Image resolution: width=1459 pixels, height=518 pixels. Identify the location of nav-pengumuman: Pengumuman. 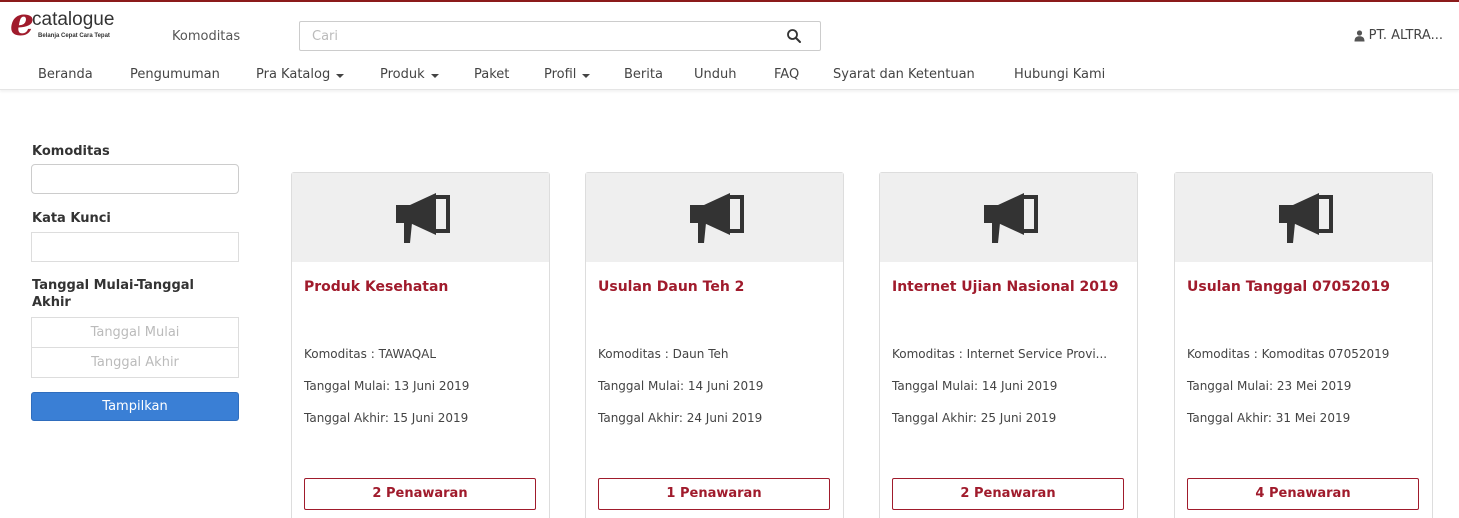
(175, 74).